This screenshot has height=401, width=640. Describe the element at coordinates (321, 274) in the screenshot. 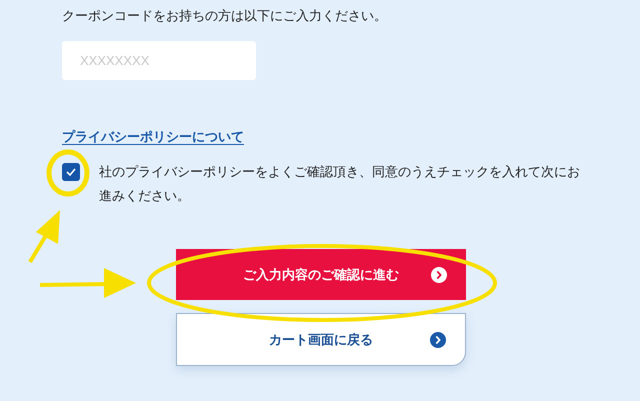

I see `proceed-button: ご入力内容のご確認に進む` at that location.